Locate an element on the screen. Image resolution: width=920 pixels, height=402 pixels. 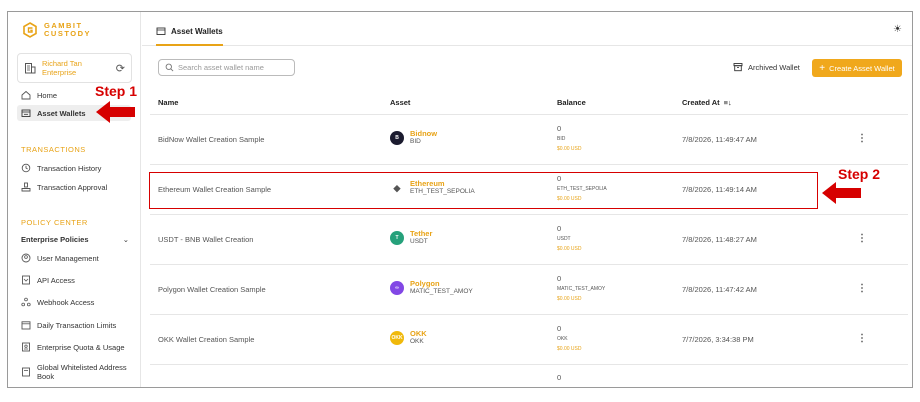
sidebar-item-transaction-history: Transaction History is located at coordinates (74, 168).